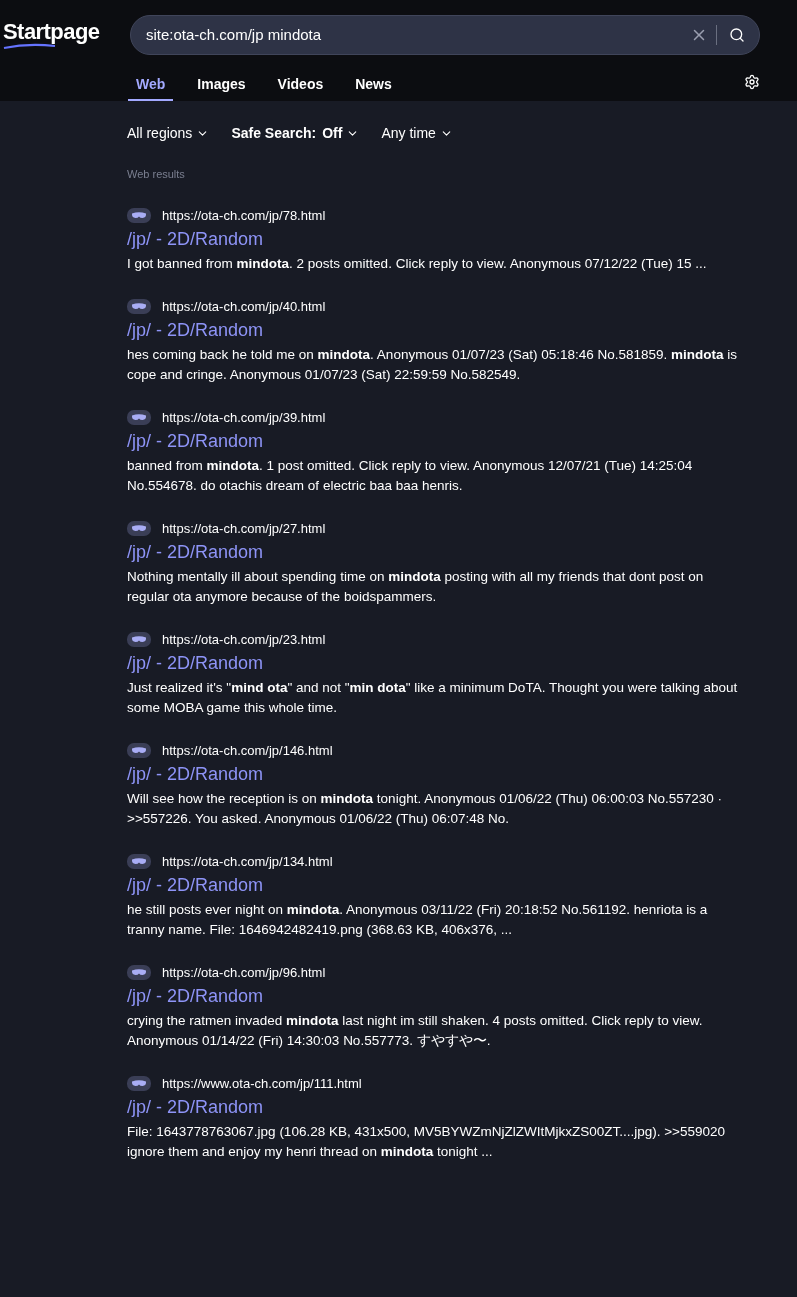  I want to click on result-url: https://ota-ch.com/jp/40.html, so click(244, 306).